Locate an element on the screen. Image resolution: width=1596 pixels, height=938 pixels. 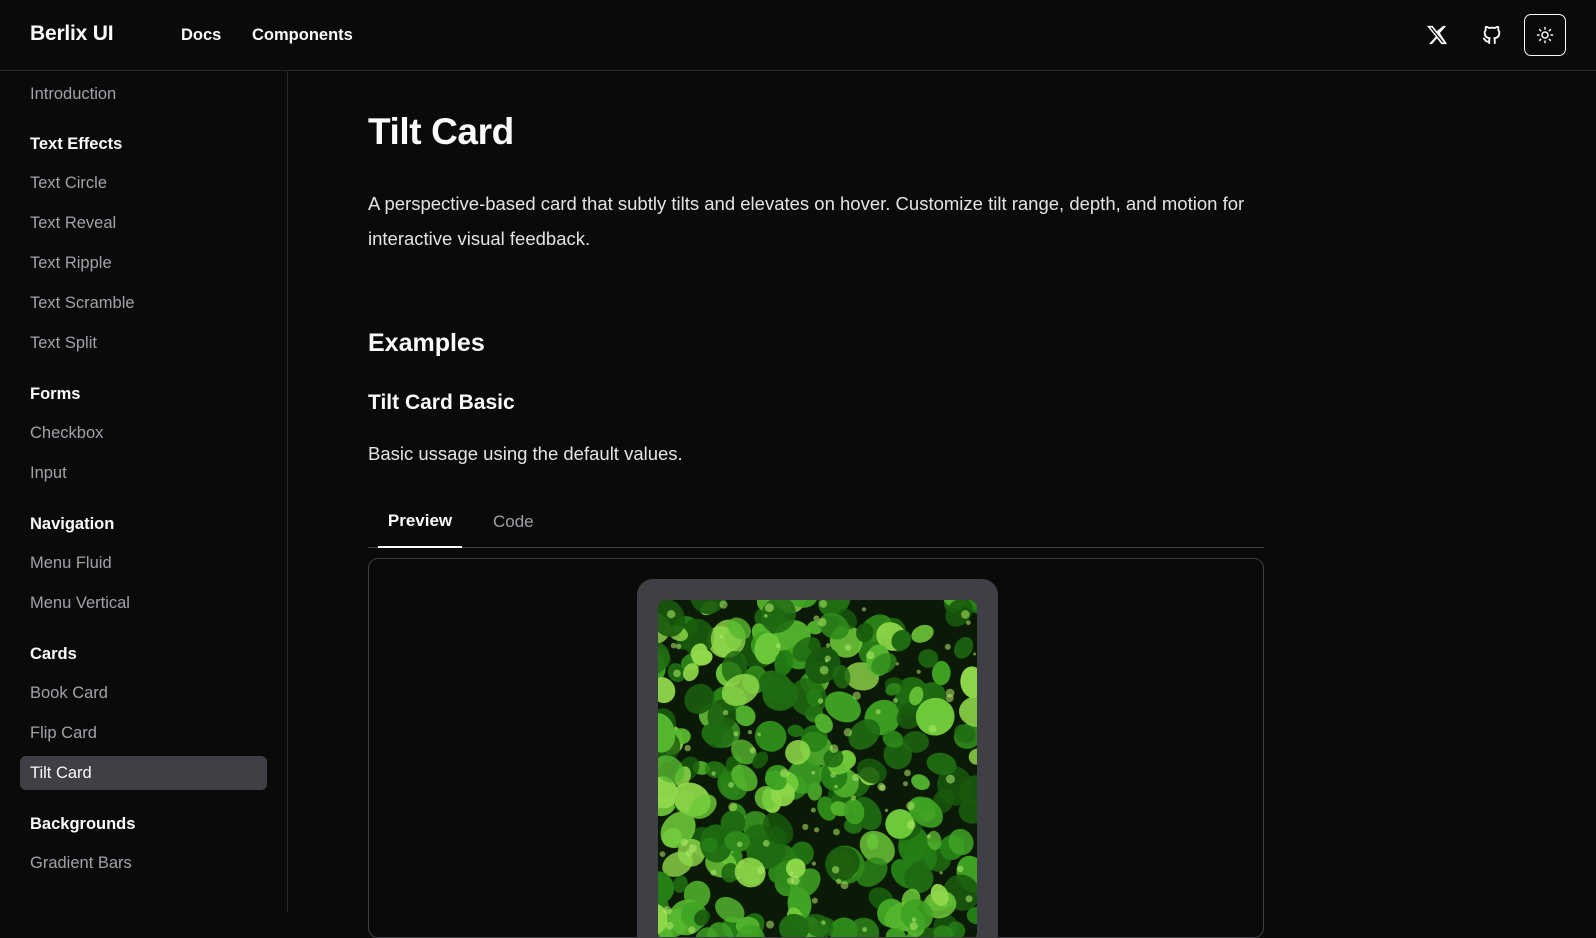
tab-preview: Preview is located at coordinates (420, 521).